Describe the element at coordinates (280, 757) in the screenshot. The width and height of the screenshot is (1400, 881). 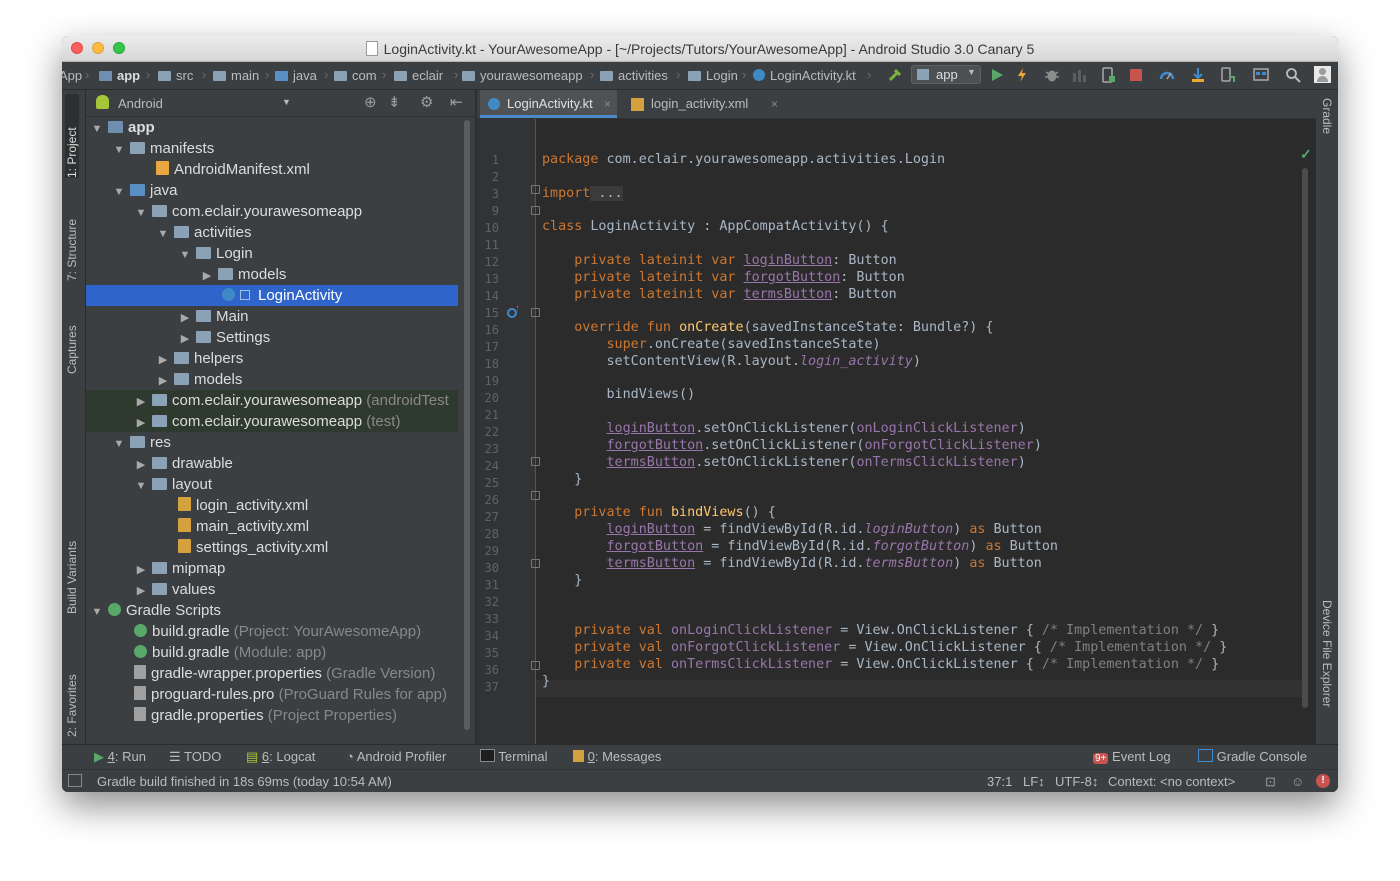
I see `logcat-tool-button: ▤ 6: Logcat` at that location.